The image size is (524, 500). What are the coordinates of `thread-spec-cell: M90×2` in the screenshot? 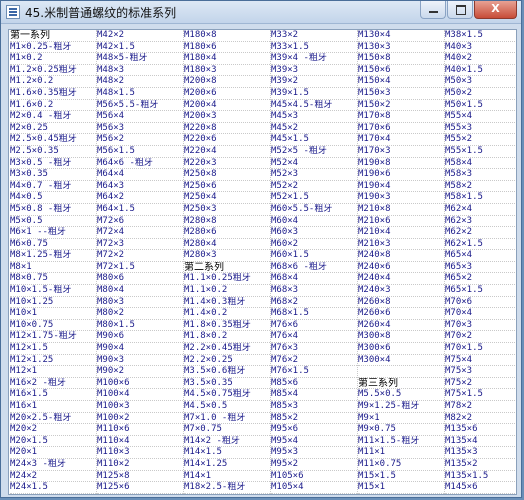 It's located at (140, 372).